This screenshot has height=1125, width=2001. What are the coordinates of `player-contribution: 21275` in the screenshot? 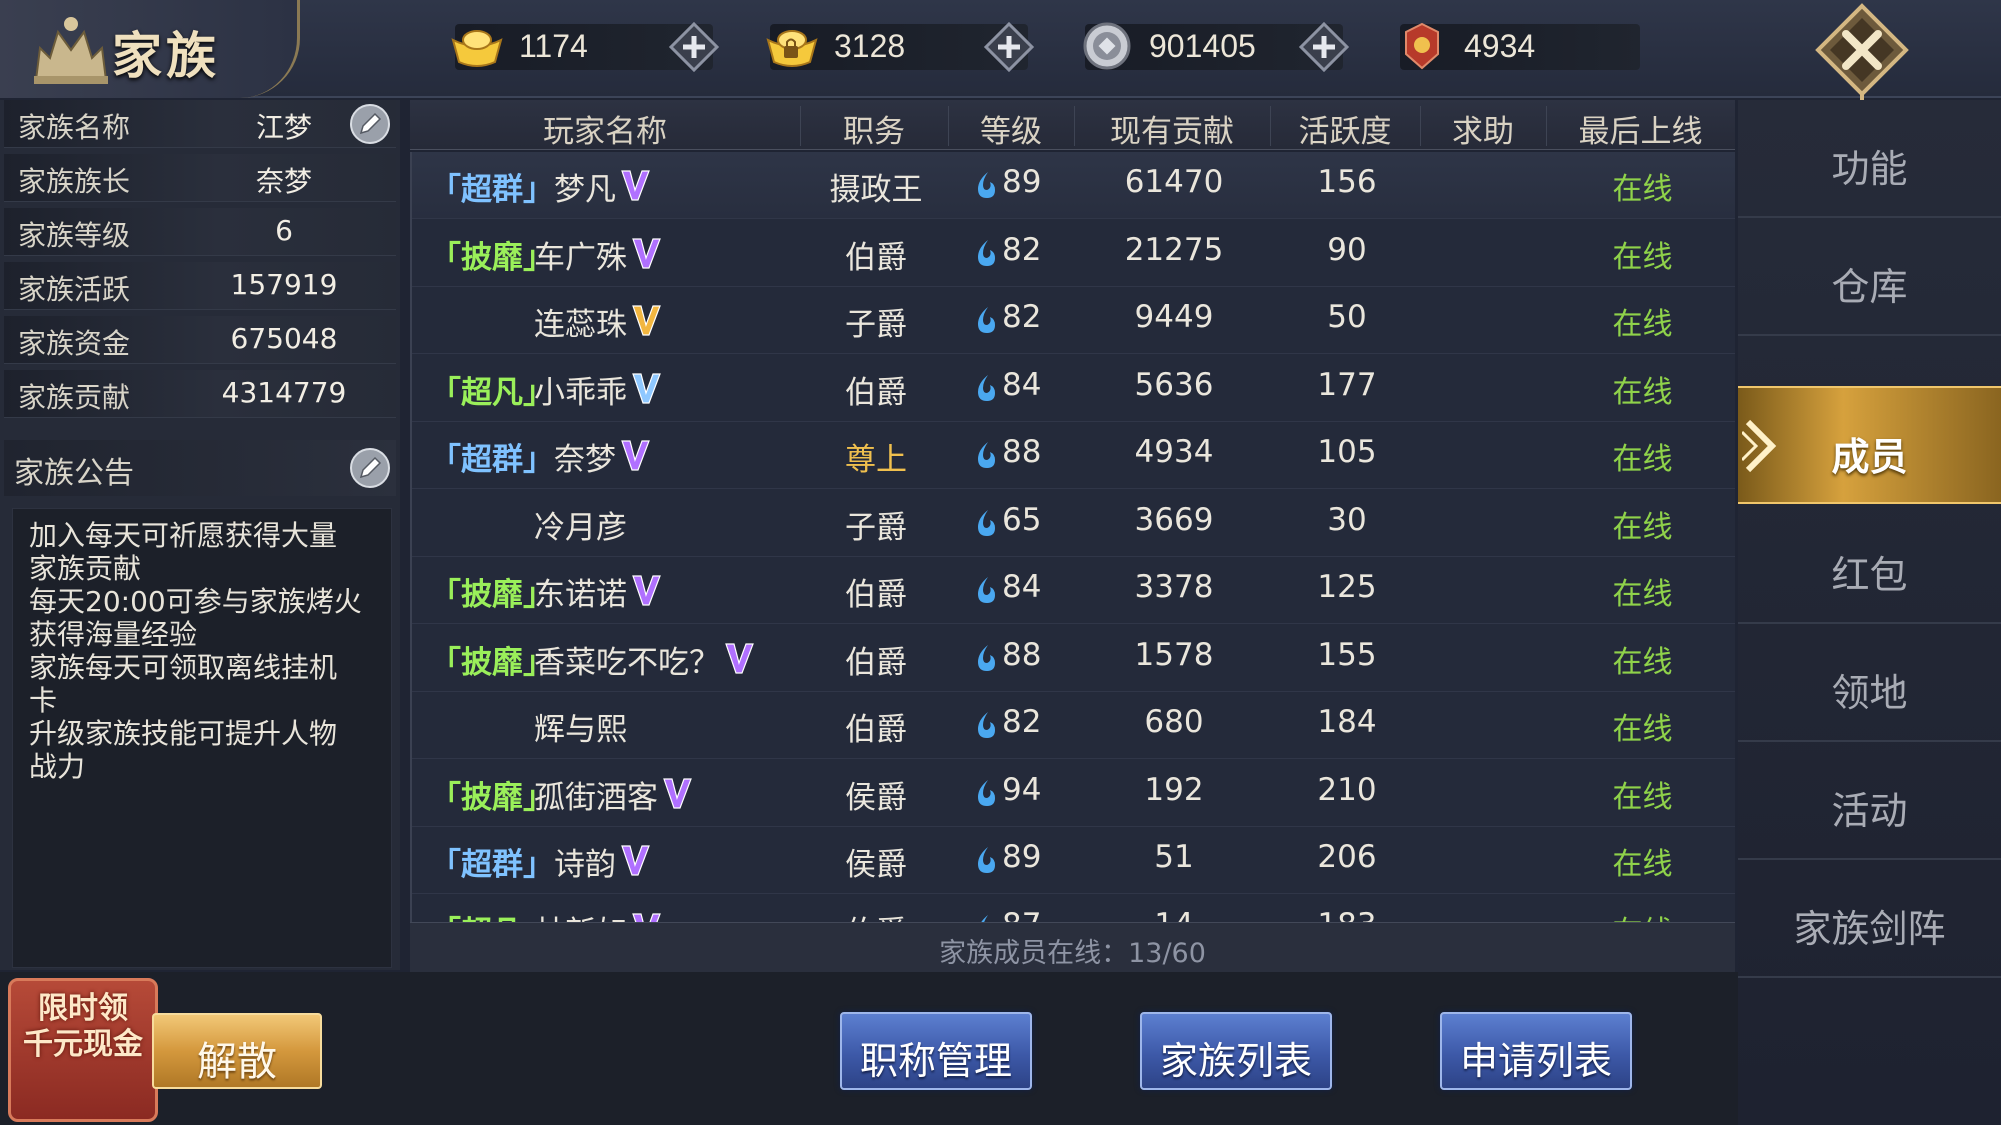 It's located at (1174, 249).